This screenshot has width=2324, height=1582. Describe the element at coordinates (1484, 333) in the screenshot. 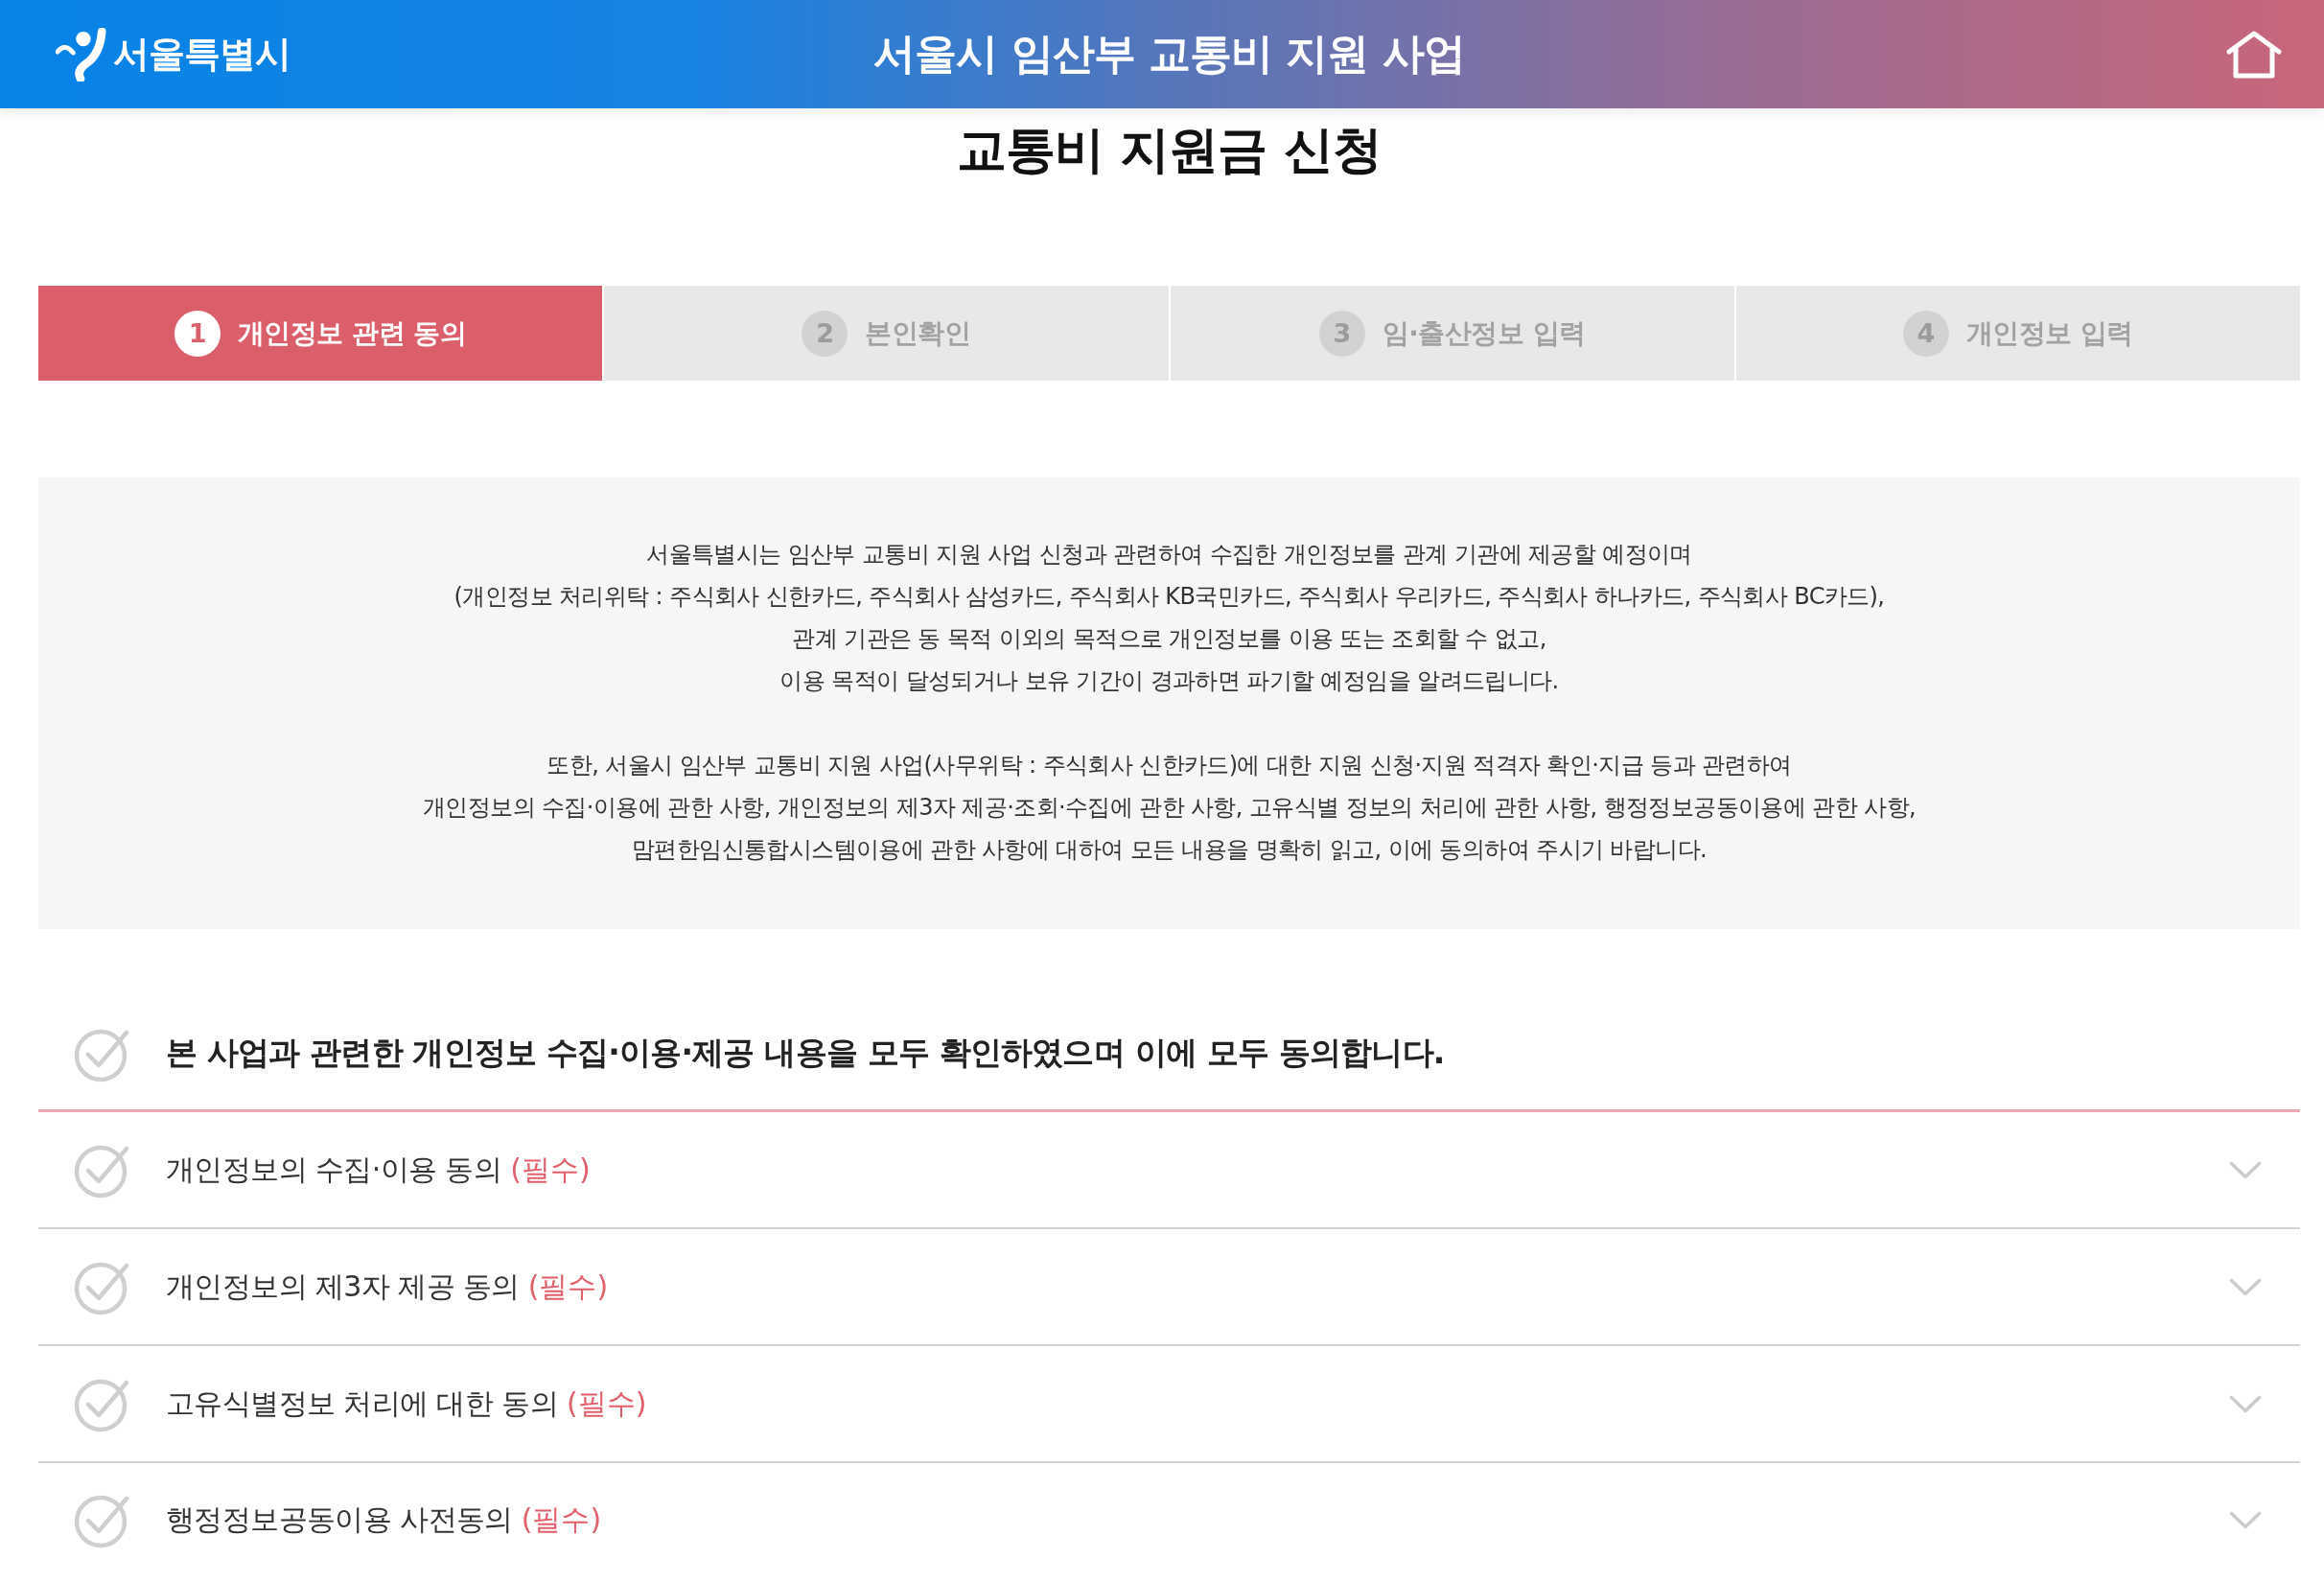

I see `step-label: 임·출산정보 입력` at that location.